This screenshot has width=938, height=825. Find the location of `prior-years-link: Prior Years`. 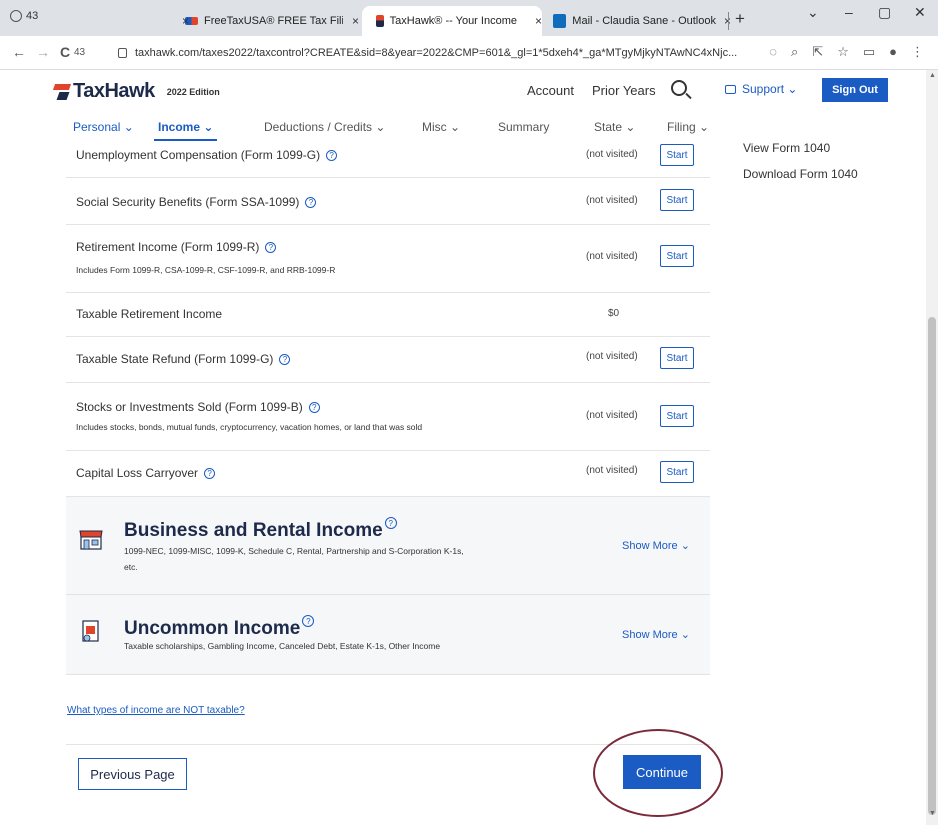

prior-years-link: Prior Years is located at coordinates (624, 90).